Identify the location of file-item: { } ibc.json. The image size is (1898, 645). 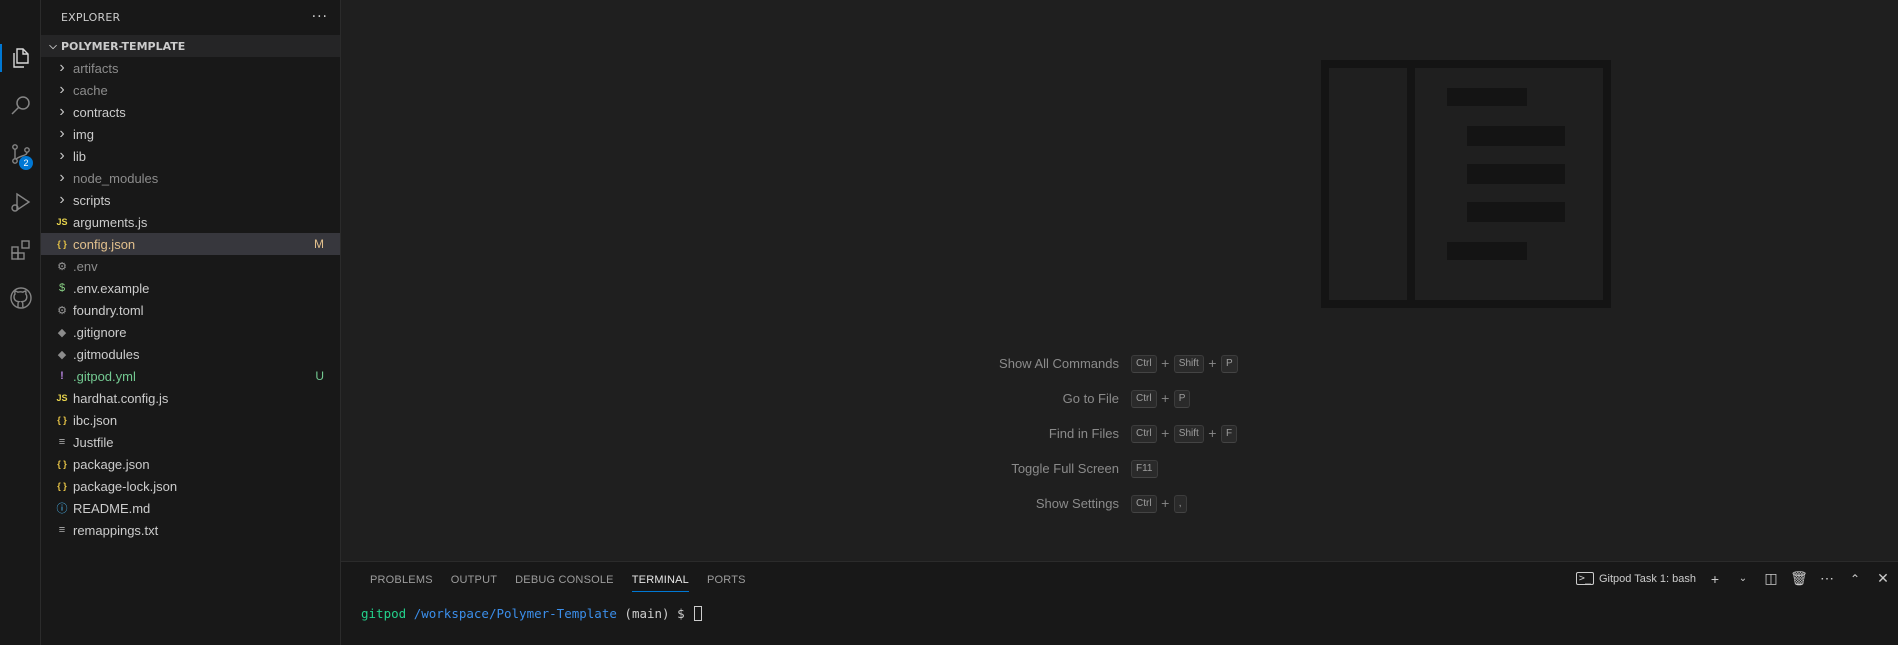
(190, 420).